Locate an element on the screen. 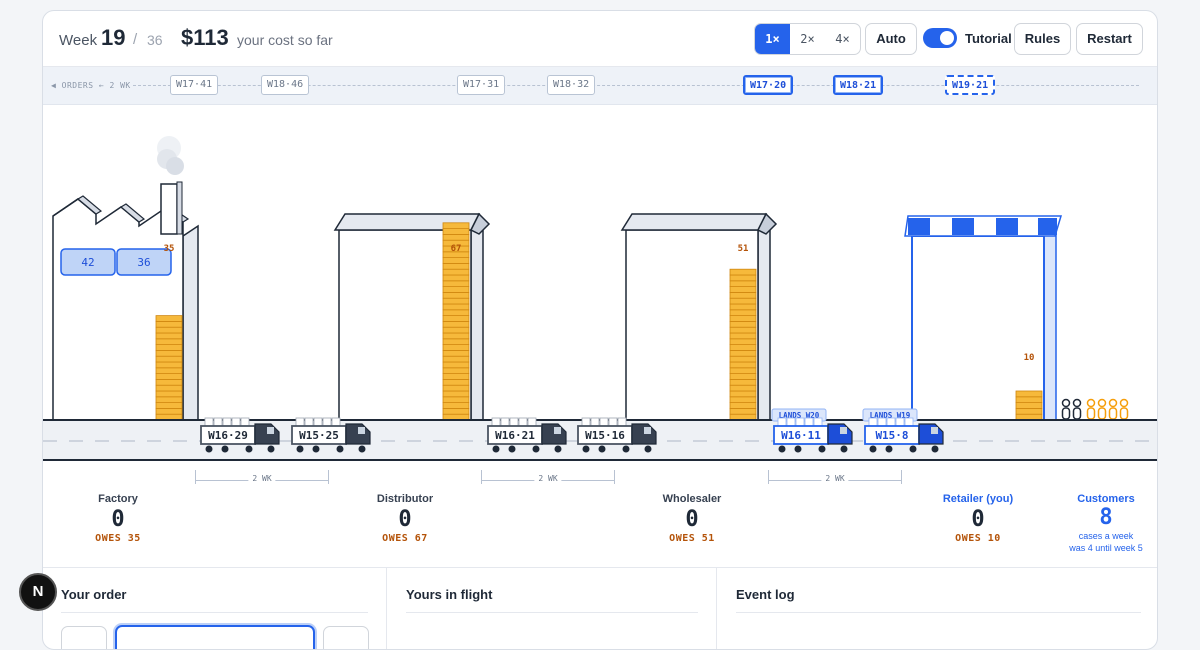 The image size is (1200, 650). order-tag-mine: W18·21 is located at coordinates (858, 85).